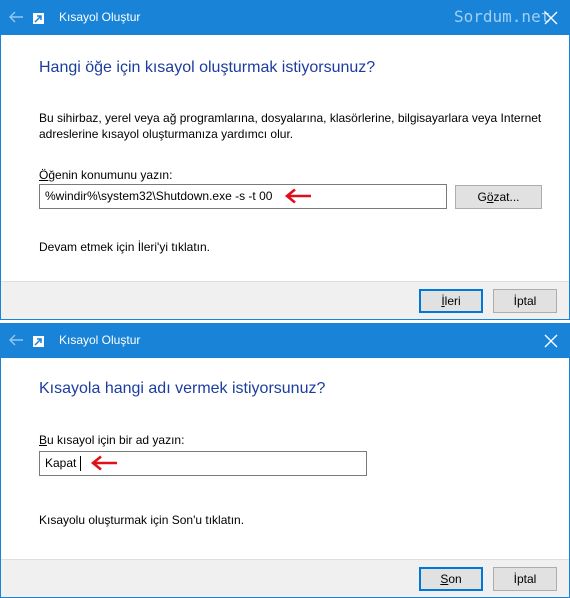 The height and width of the screenshot is (598, 570). Describe the element at coordinates (285, 300) in the screenshot. I see `button-bar: İleri İptal` at that location.